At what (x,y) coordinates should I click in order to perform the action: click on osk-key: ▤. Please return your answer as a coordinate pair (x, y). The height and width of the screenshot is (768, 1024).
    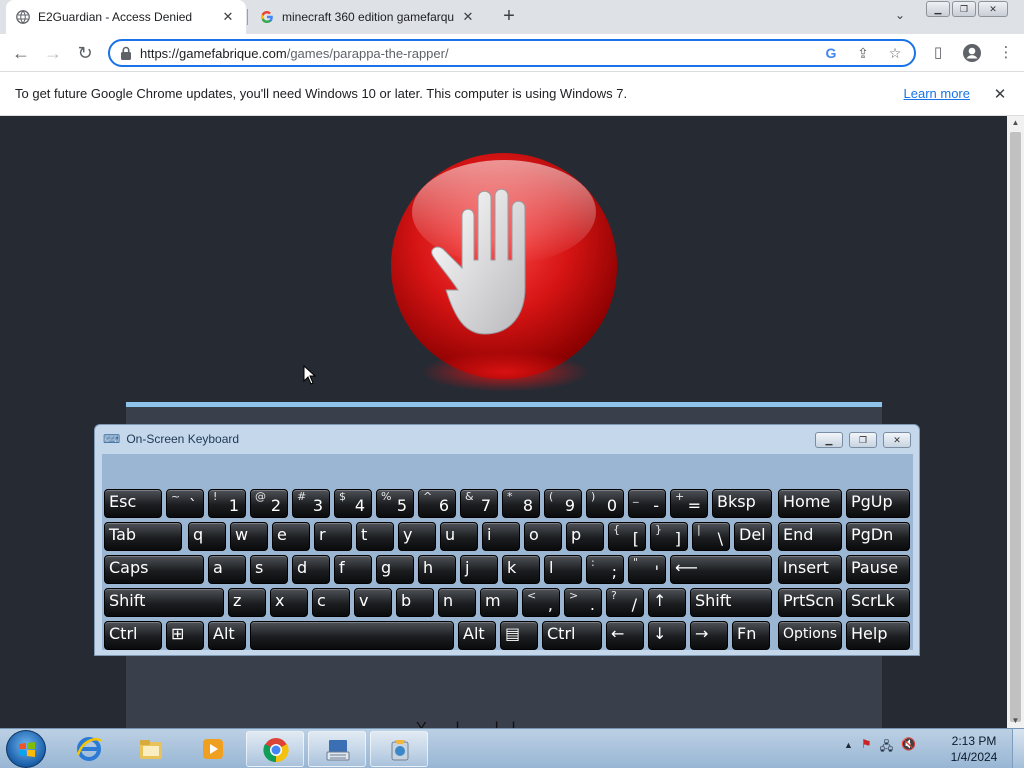
    Looking at the image, I should click on (519, 635).